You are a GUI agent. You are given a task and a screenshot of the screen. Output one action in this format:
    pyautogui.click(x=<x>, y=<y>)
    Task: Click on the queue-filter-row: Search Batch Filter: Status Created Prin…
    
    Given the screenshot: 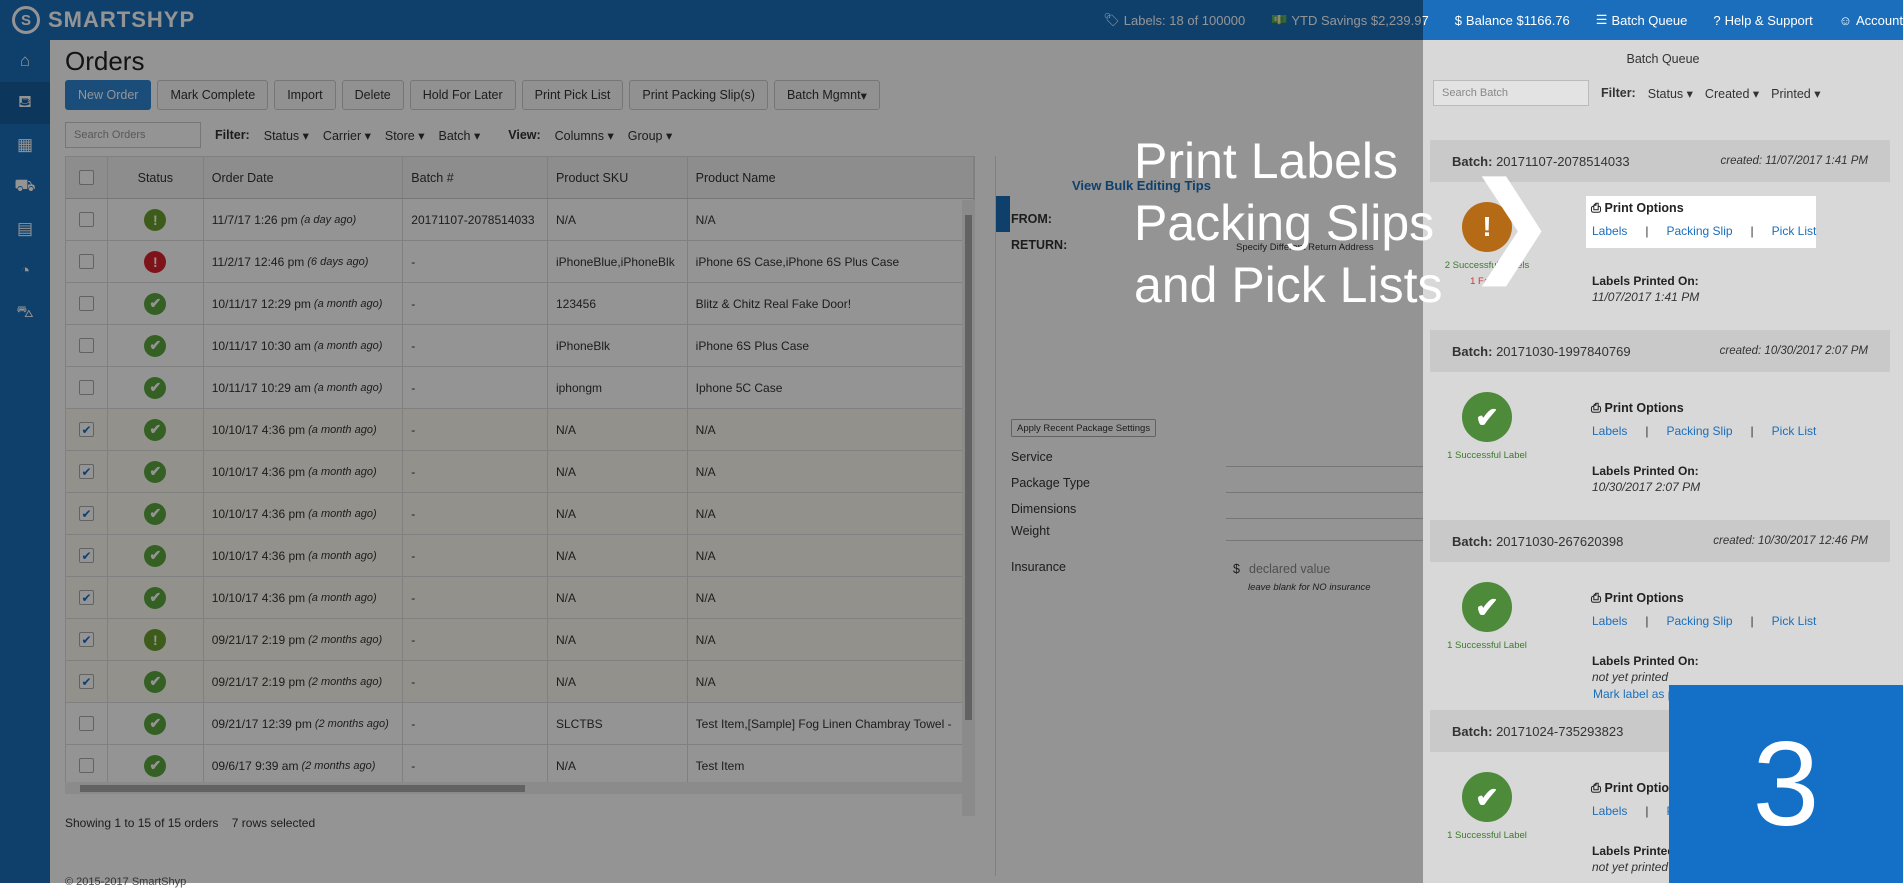 What is the action you would take?
    pyautogui.click(x=1627, y=93)
    